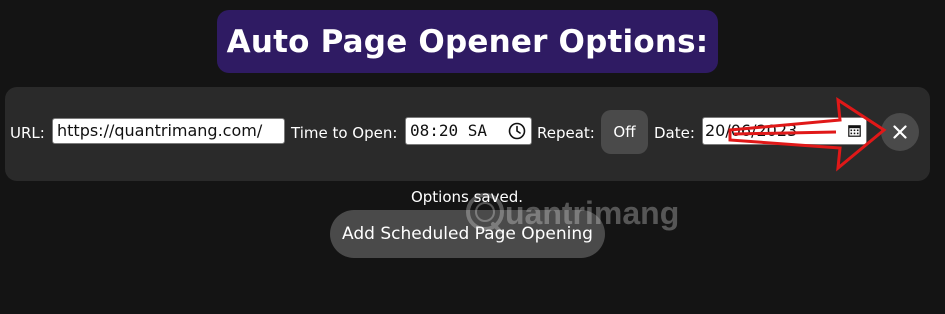 The image size is (945, 314). I want to click on clock-icon, so click(517, 131).